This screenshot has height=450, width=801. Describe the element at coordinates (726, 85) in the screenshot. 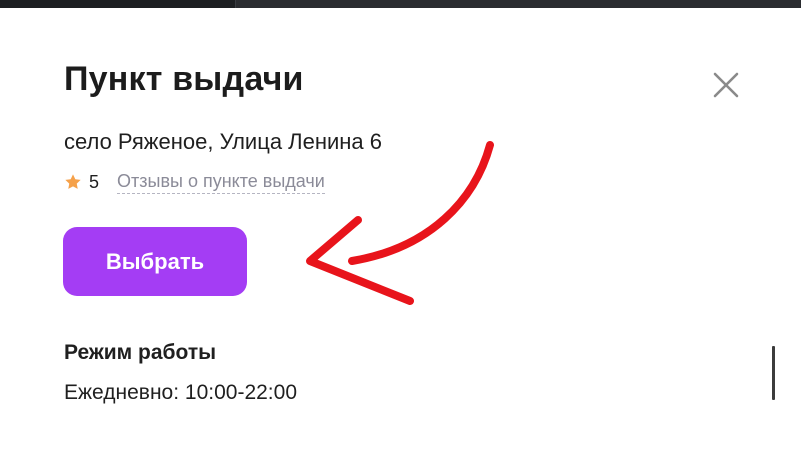

I see `close-icon` at that location.